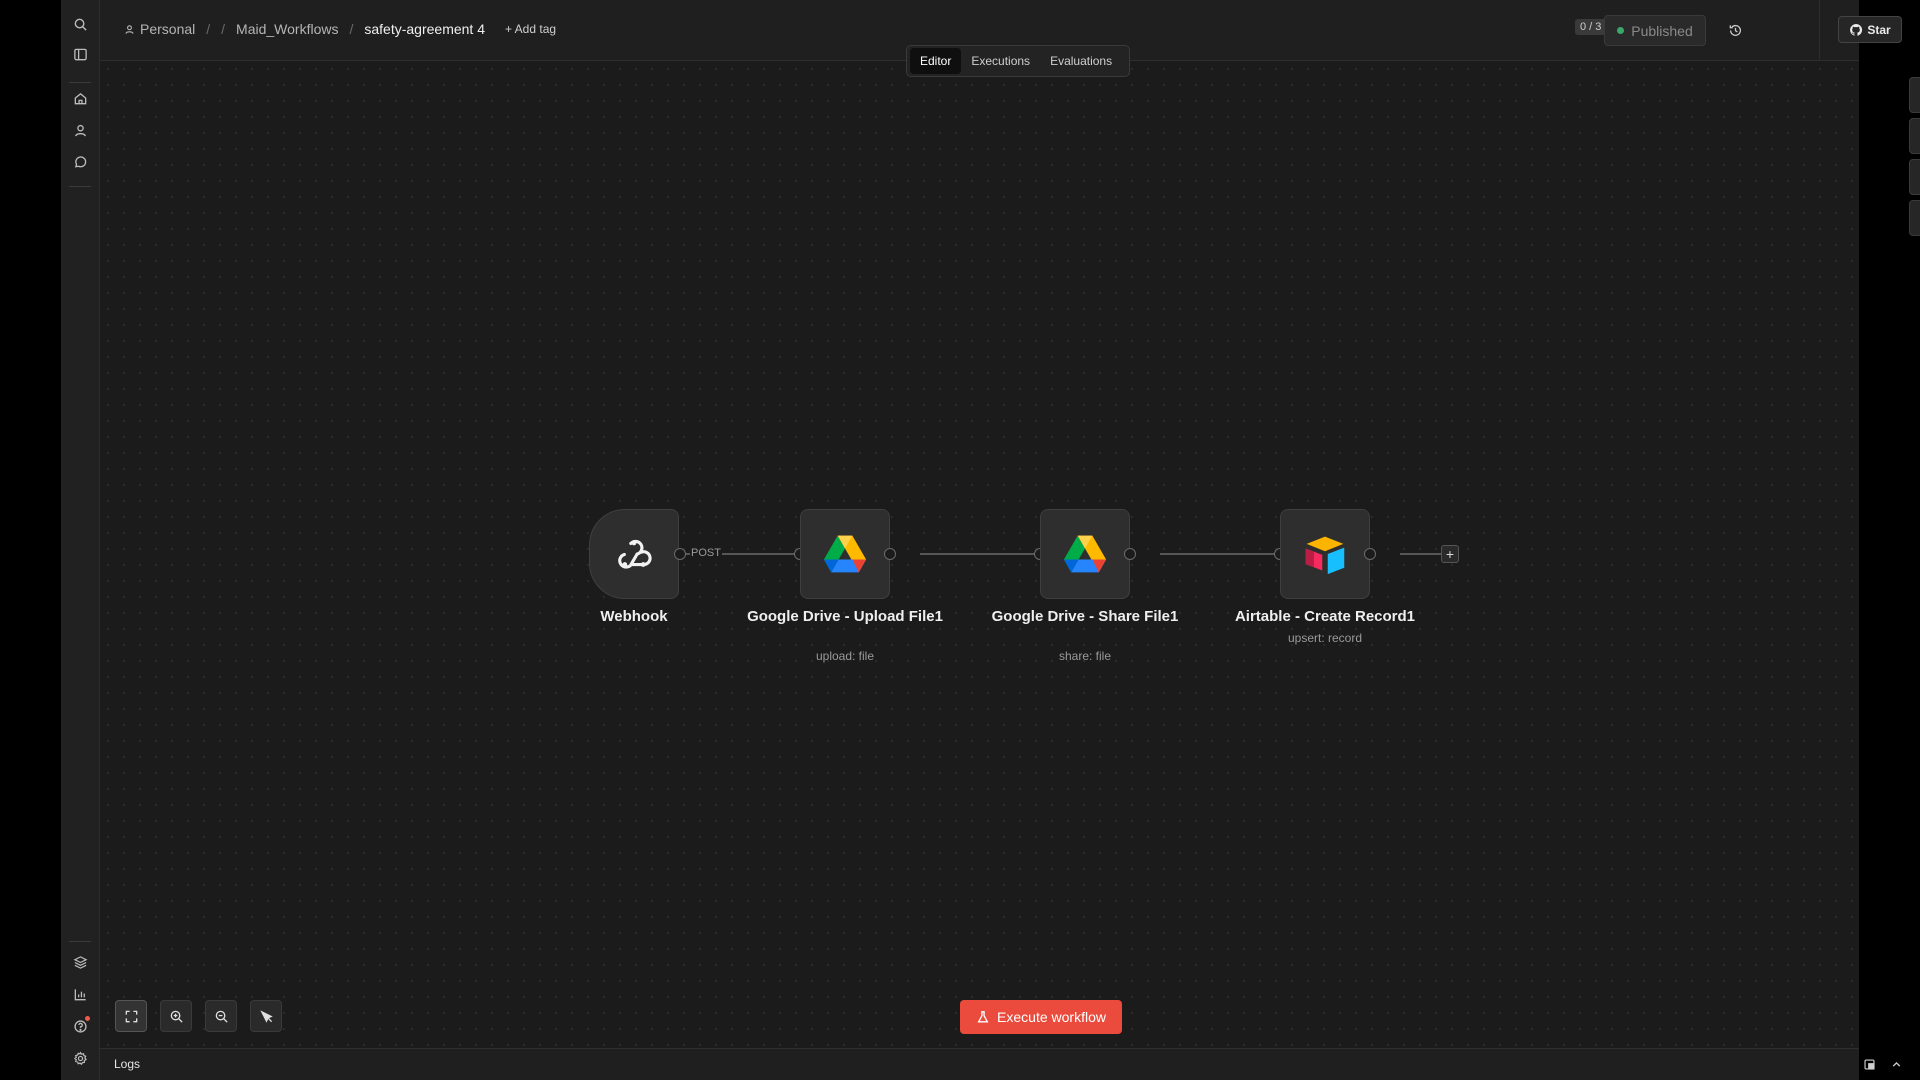  Describe the element at coordinates (634, 616) in the screenshot. I see `node-title-webhook: Webhook` at that location.